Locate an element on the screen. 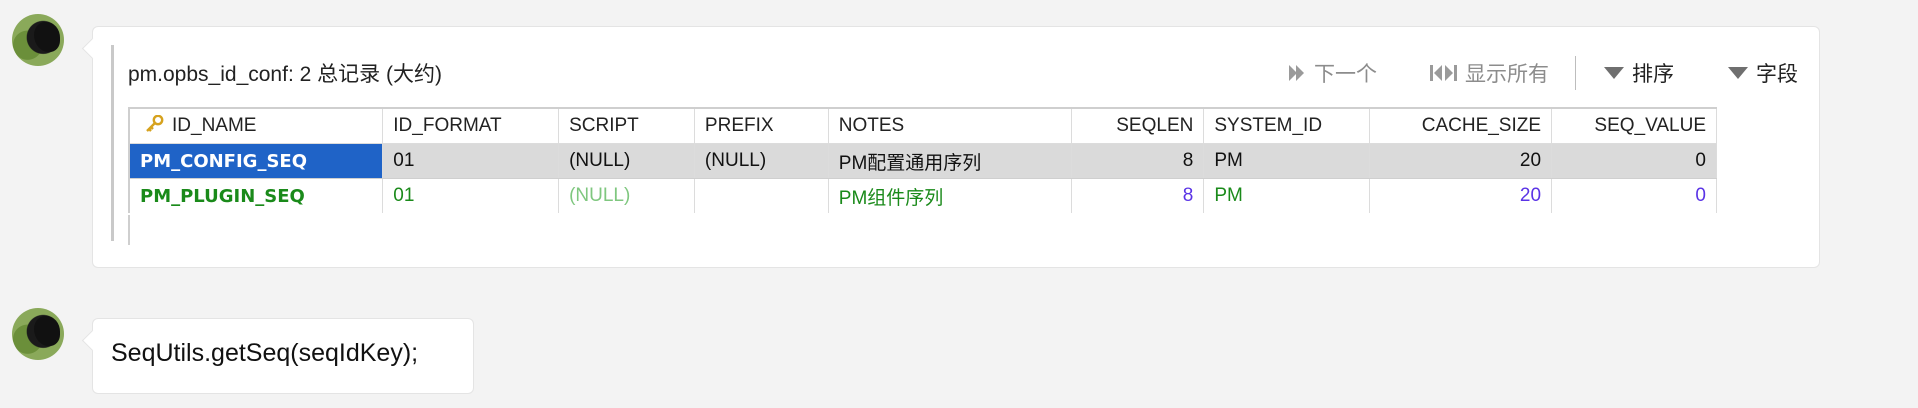  table-cell: PM配置通用序列 is located at coordinates (950, 161).